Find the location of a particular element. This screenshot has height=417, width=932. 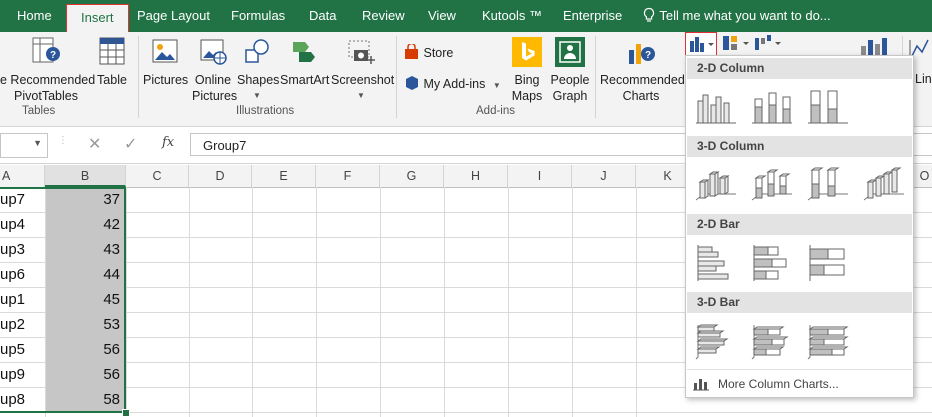

tab-review: Review is located at coordinates (383, 16).